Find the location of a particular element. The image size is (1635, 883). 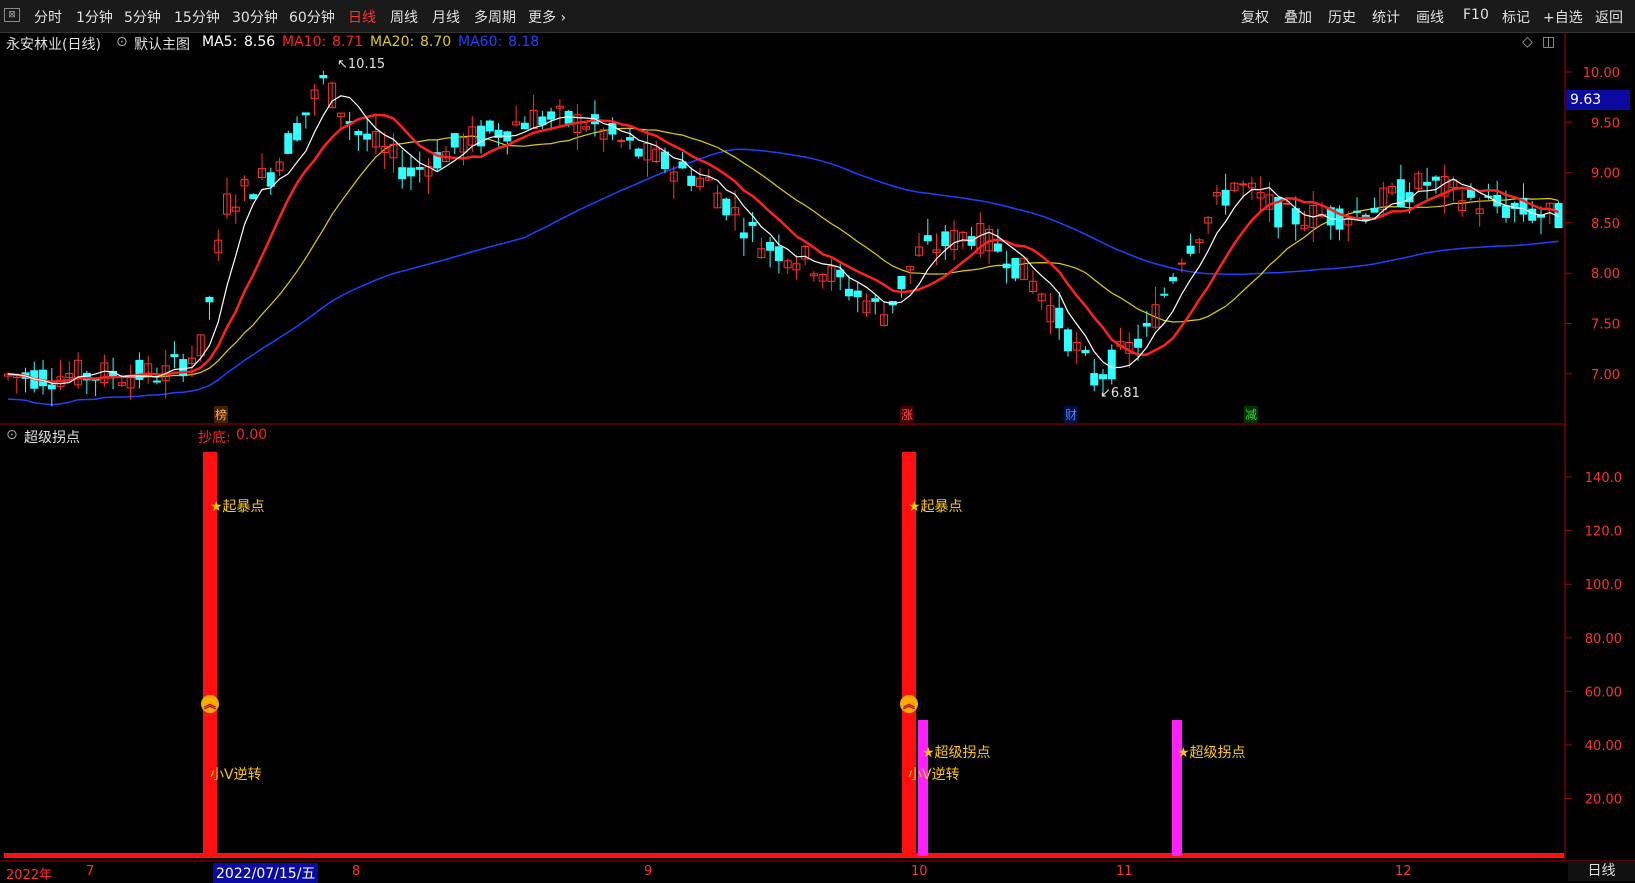

draw-button: 画线 is located at coordinates (1430, 17).